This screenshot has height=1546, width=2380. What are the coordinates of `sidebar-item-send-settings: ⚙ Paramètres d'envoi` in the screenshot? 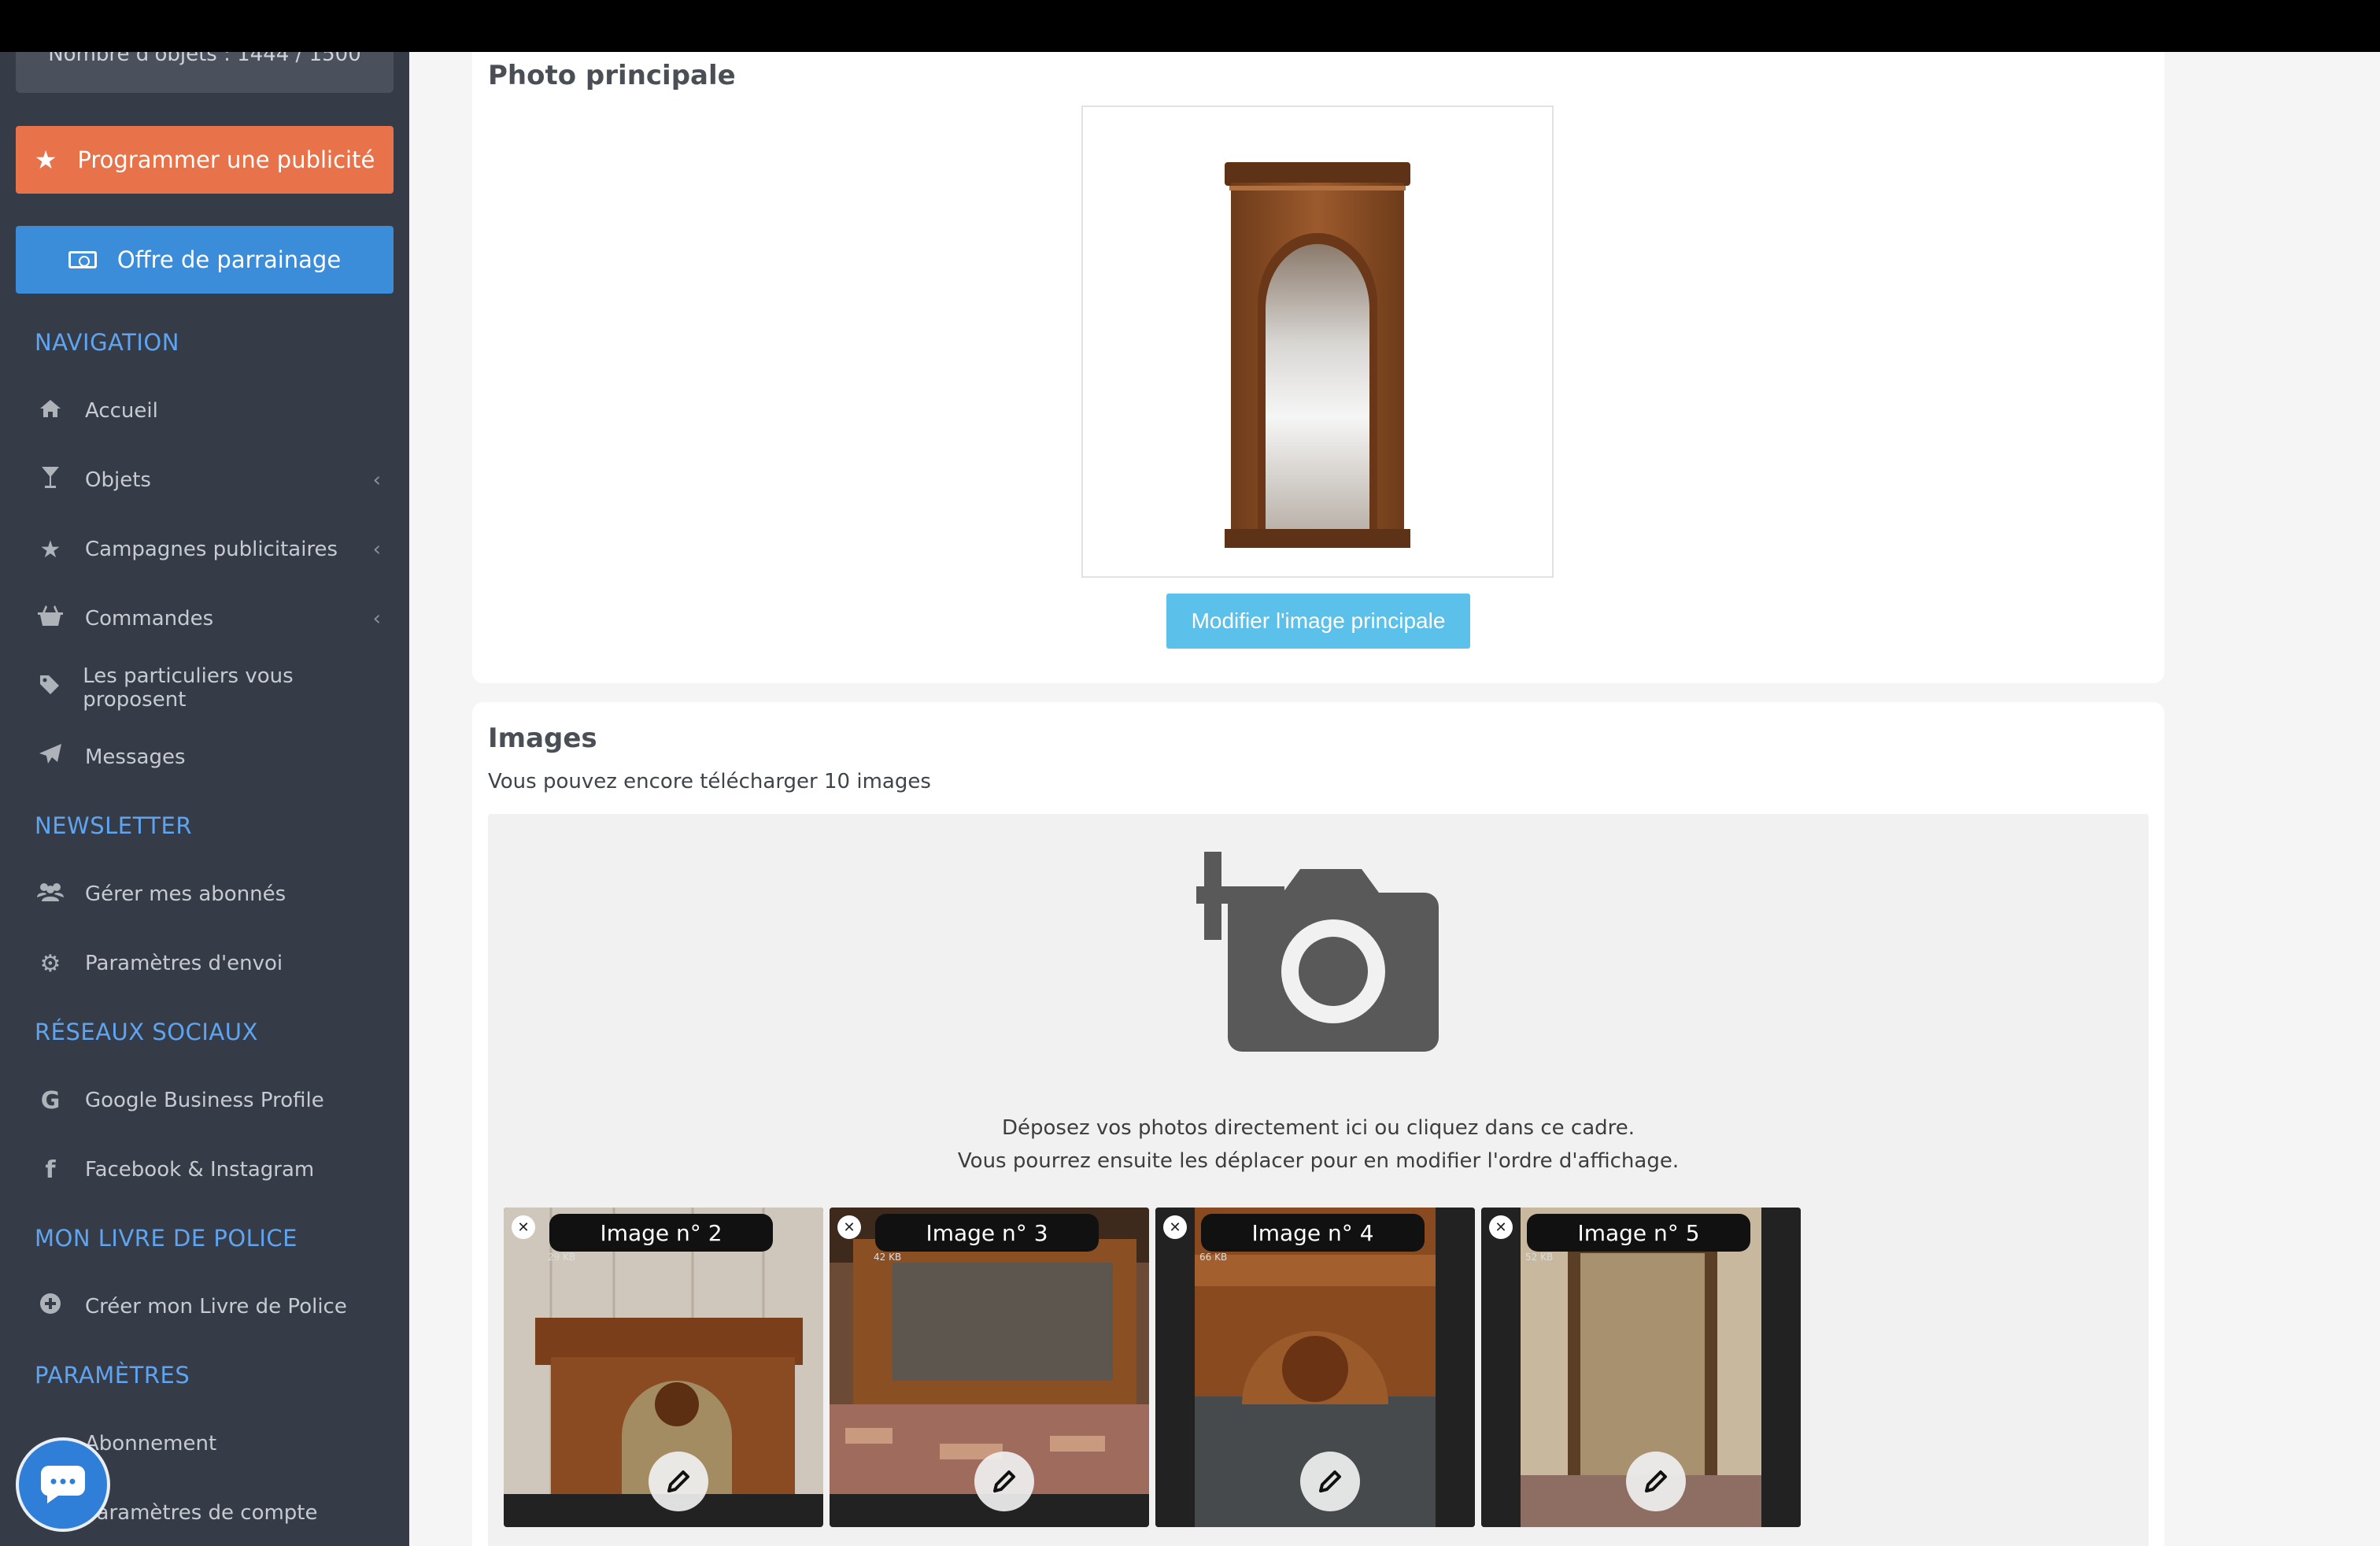 It's located at (208, 963).